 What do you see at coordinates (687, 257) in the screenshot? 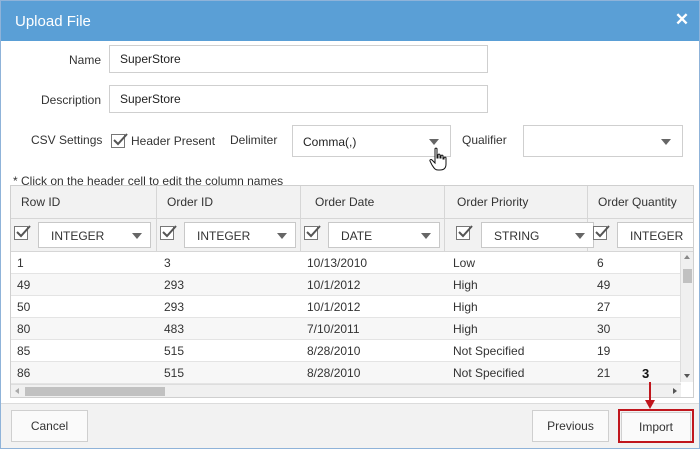
I see `scroll-up-icon` at bounding box center [687, 257].